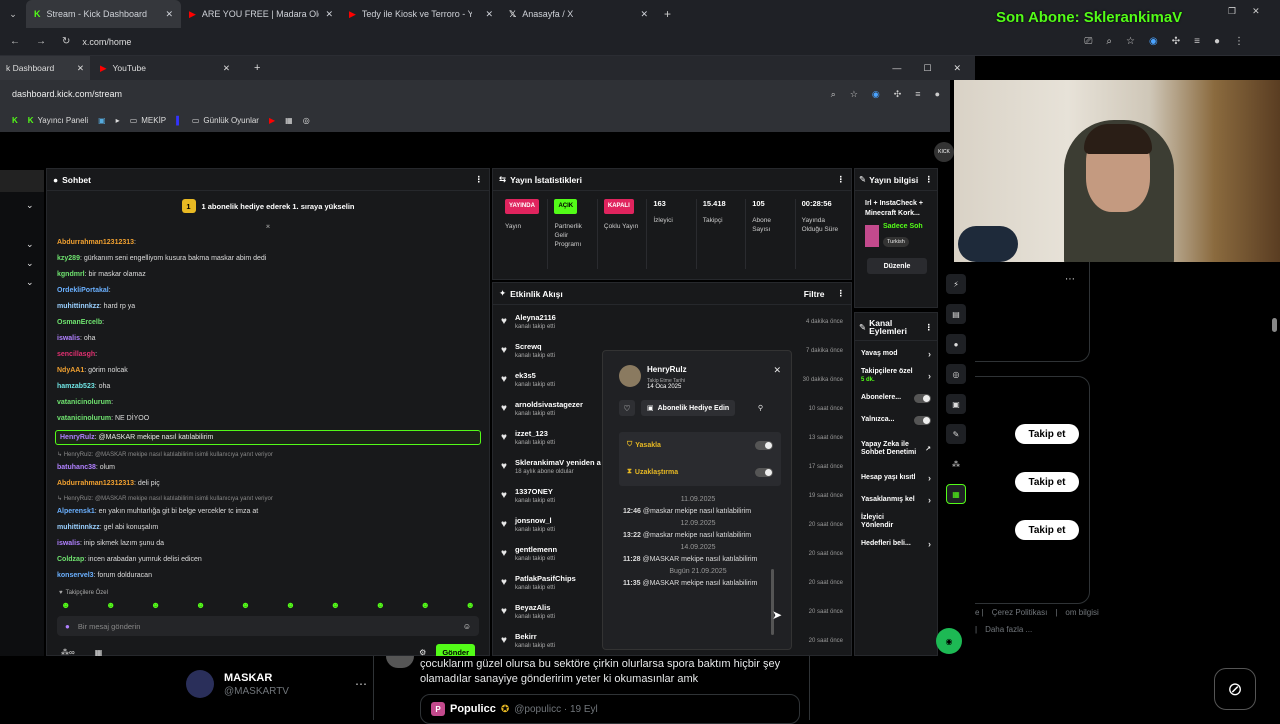 The image size is (1280, 724). I want to click on bookmark-icon: ▌, so click(179, 120).